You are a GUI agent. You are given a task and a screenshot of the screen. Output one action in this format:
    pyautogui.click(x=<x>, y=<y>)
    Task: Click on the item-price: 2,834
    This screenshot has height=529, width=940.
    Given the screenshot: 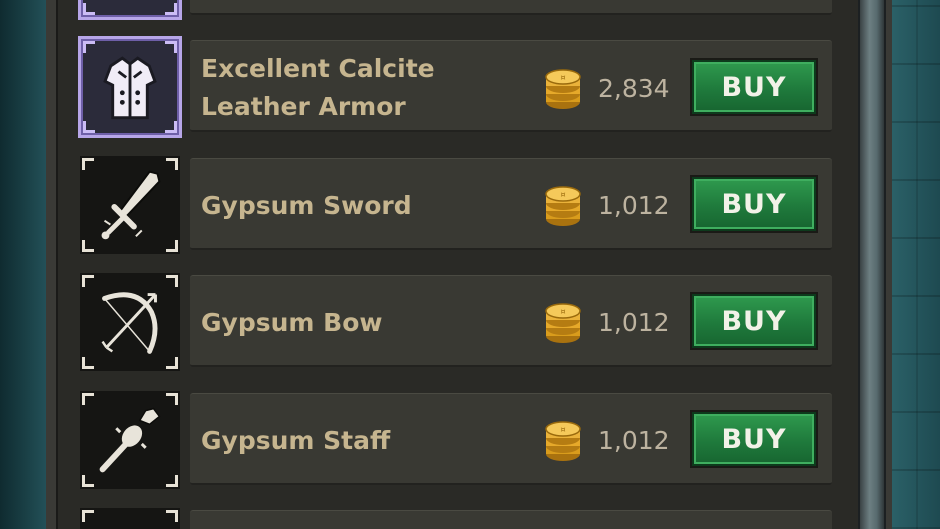 What is the action you would take?
    pyautogui.click(x=634, y=88)
    